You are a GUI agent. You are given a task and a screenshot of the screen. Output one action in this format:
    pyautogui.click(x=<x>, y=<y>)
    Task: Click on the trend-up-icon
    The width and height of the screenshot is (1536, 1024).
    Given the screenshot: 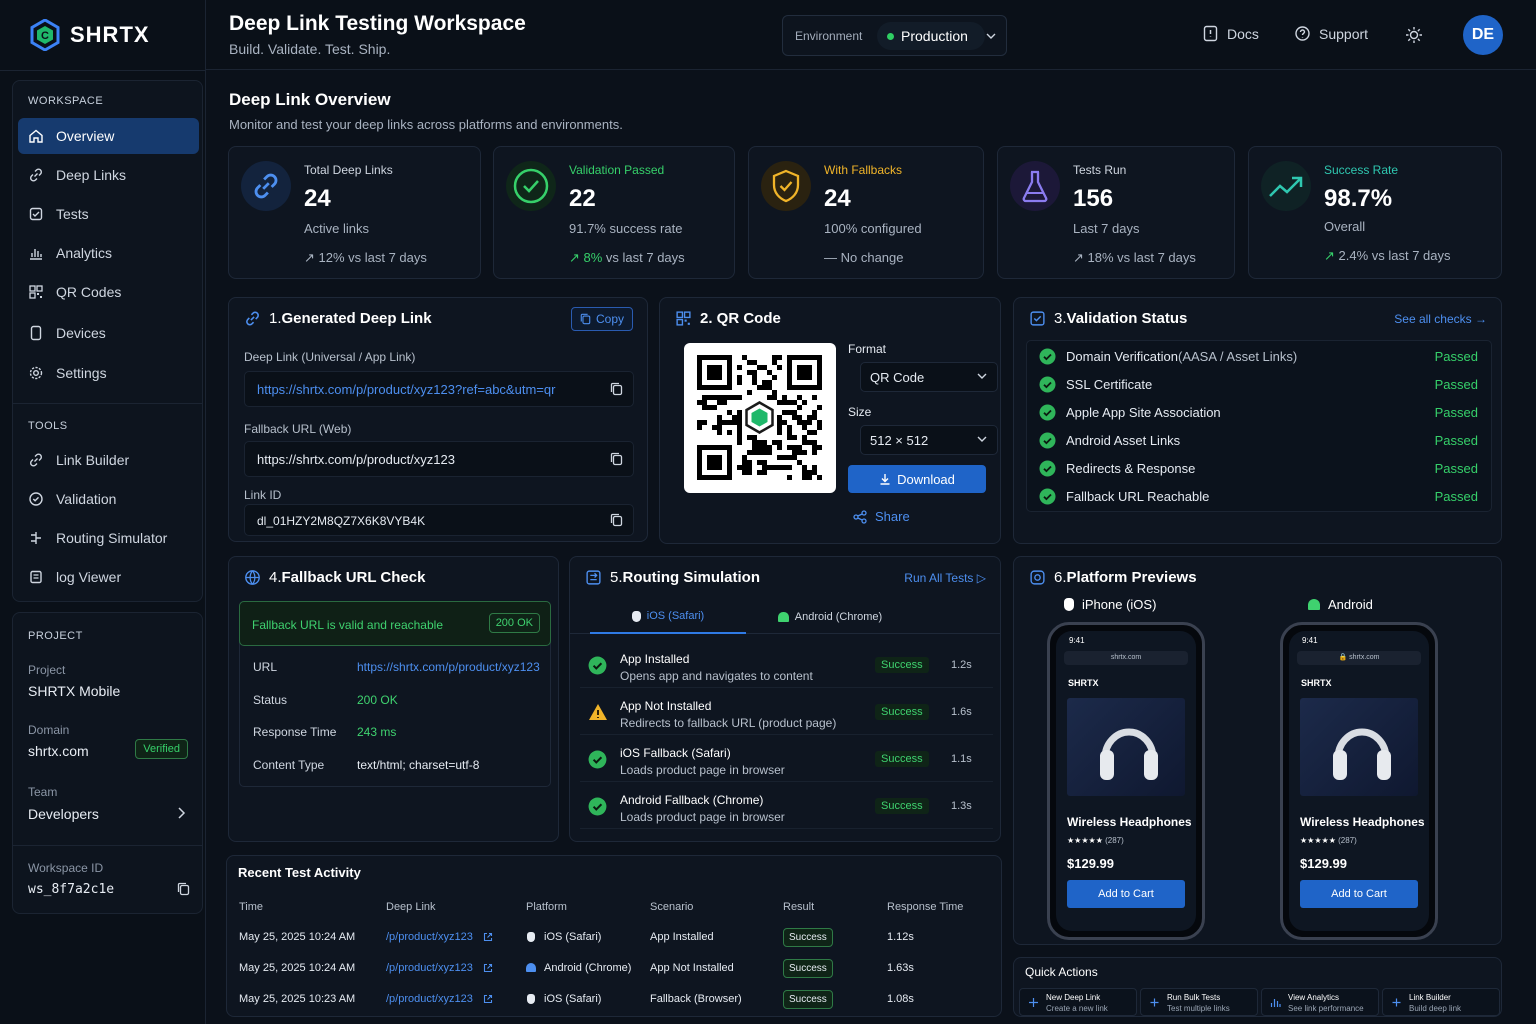 What is the action you would take?
    pyautogui.click(x=1286, y=186)
    